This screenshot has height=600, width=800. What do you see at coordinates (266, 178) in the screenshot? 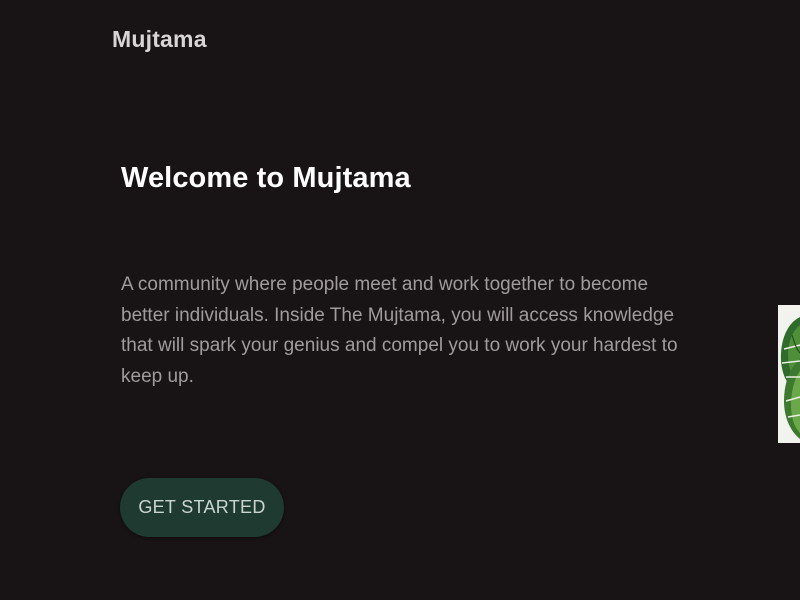
I see `page-title: Welcome to Mujtama` at bounding box center [266, 178].